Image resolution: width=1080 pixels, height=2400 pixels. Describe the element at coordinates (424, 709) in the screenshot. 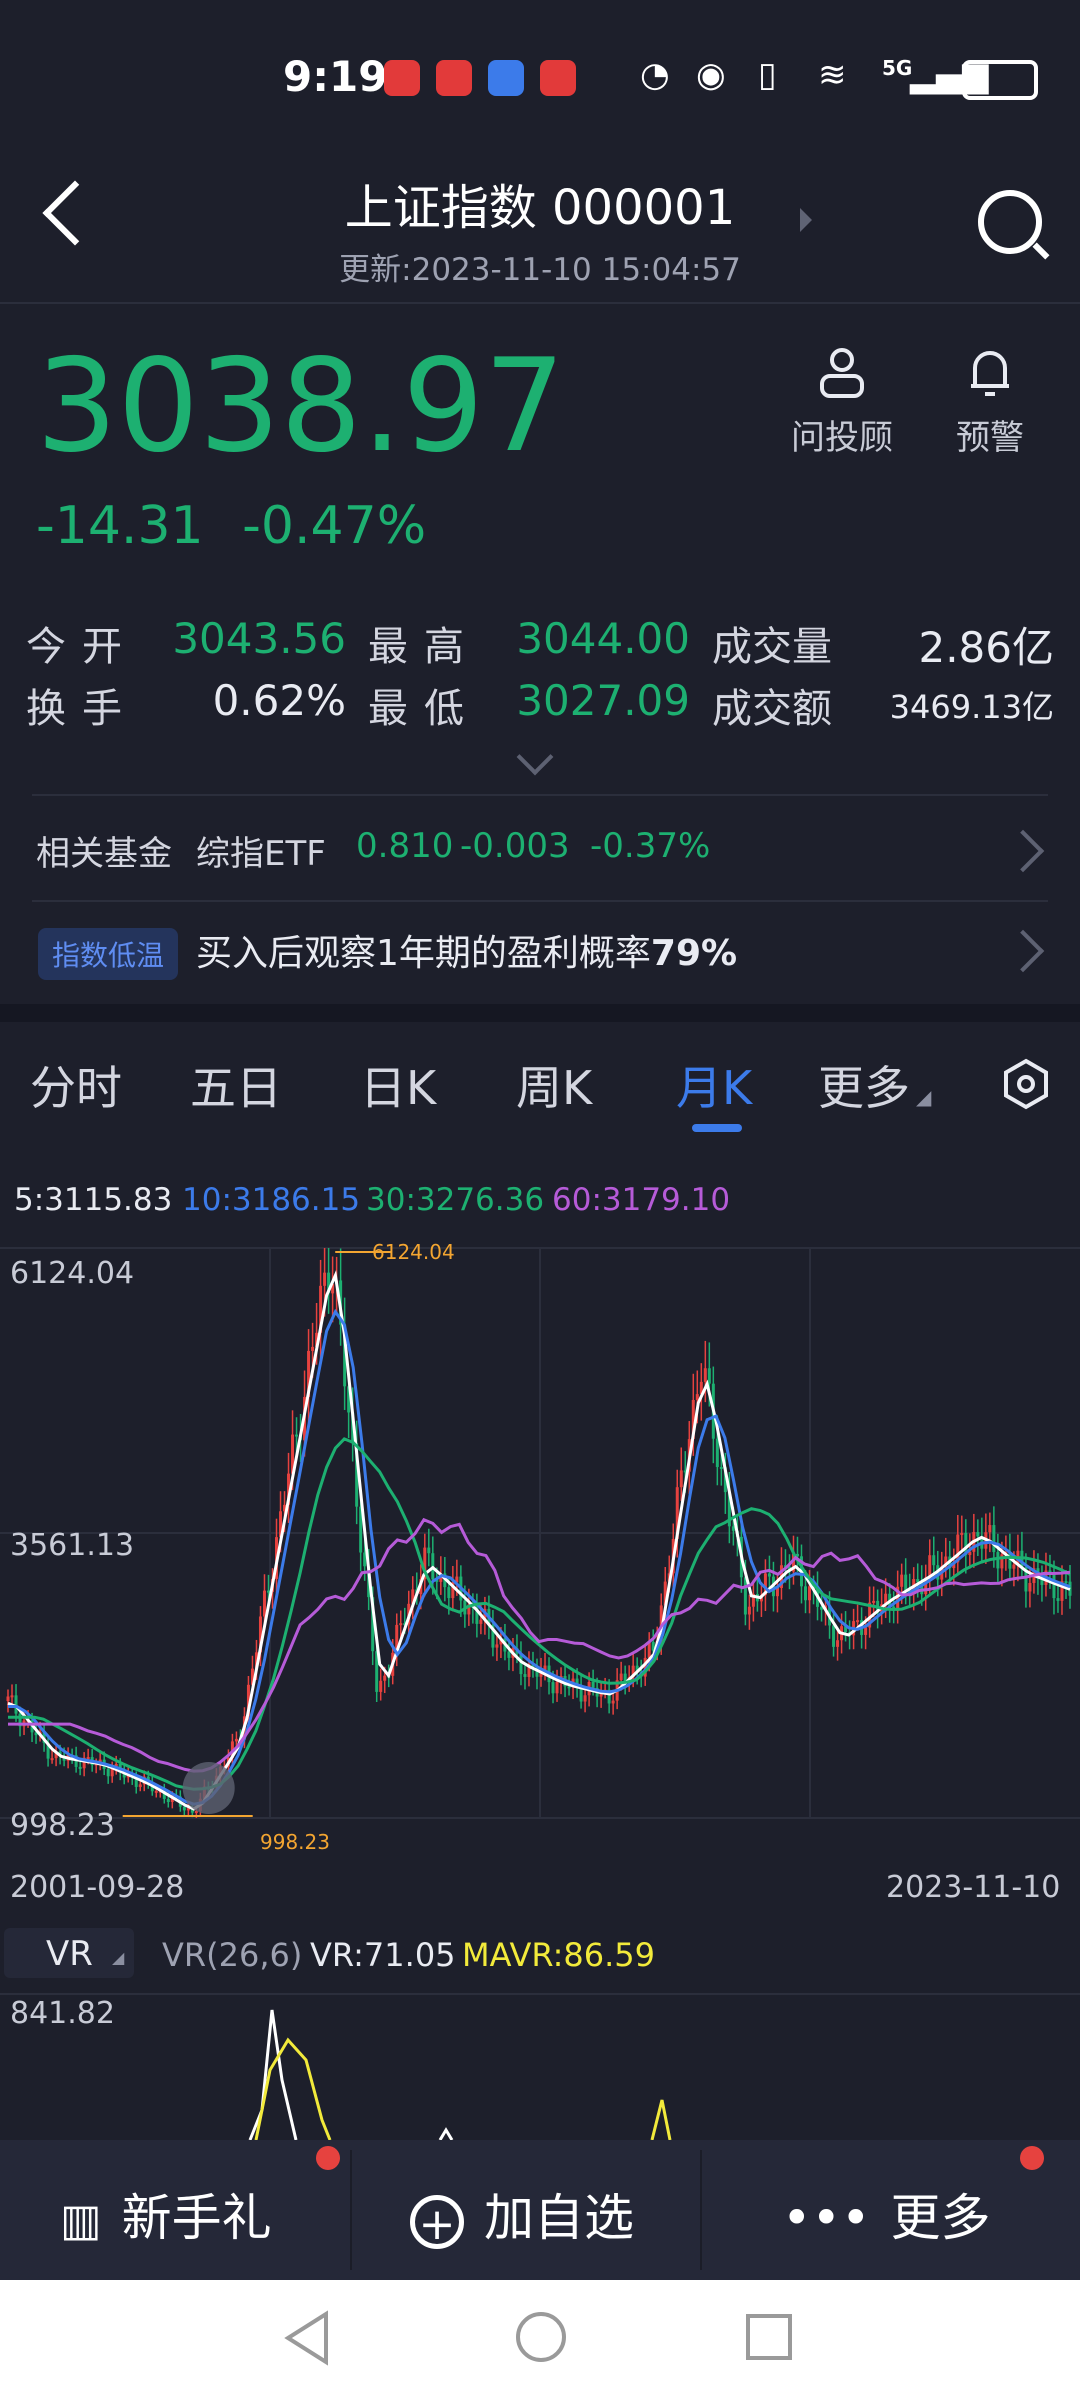

I see `low-label: 最低` at that location.